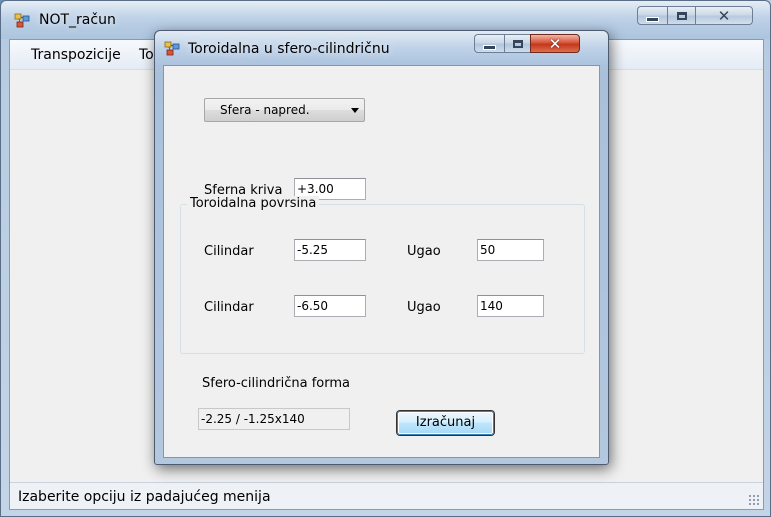 The image size is (771, 517). Describe the element at coordinates (652, 15) in the screenshot. I see `main-minimize-button` at that location.